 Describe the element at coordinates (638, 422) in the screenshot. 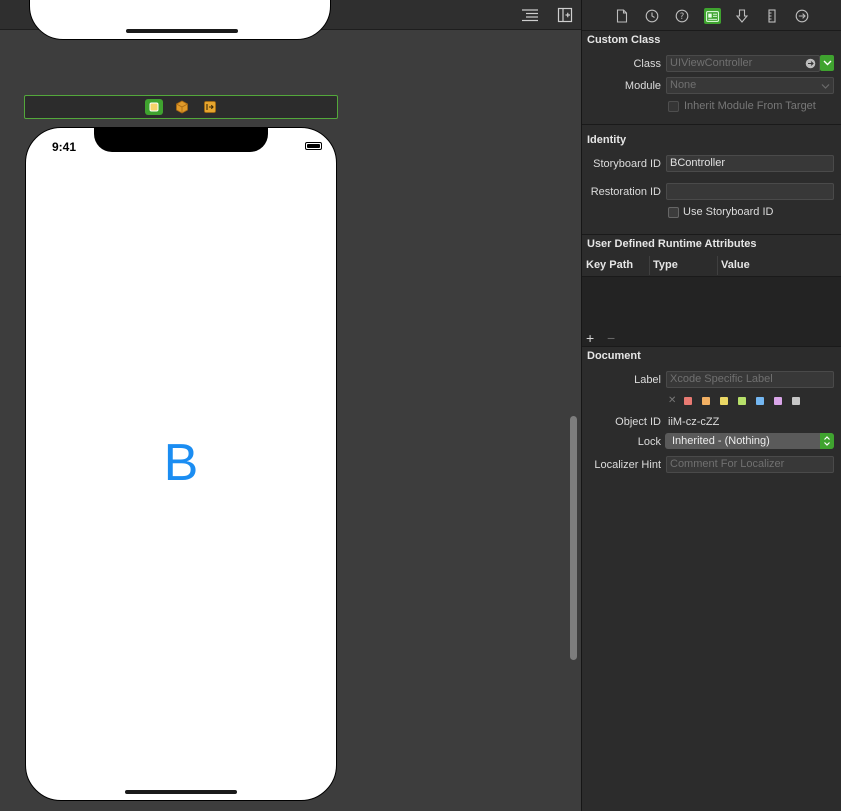

I see `object-id-label: Object ID` at that location.